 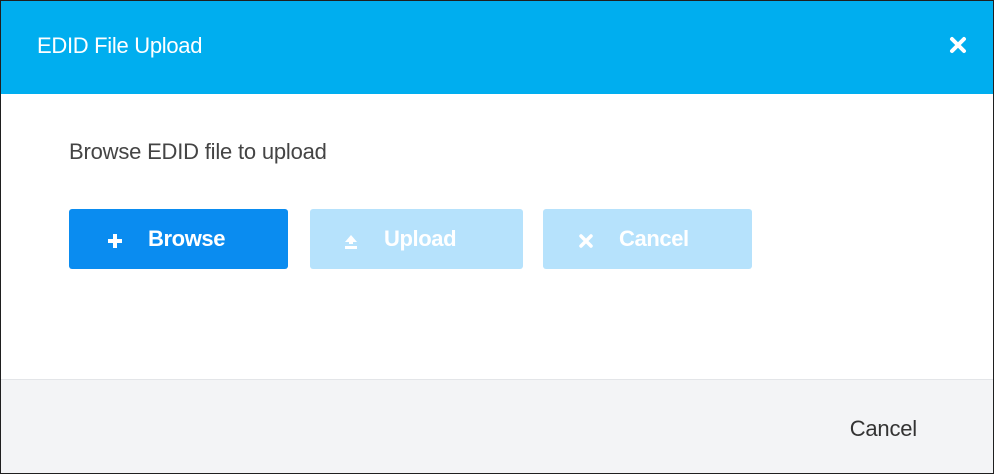 What do you see at coordinates (198, 151) in the screenshot?
I see `upload-prompt: Browse EDID file to upload` at bounding box center [198, 151].